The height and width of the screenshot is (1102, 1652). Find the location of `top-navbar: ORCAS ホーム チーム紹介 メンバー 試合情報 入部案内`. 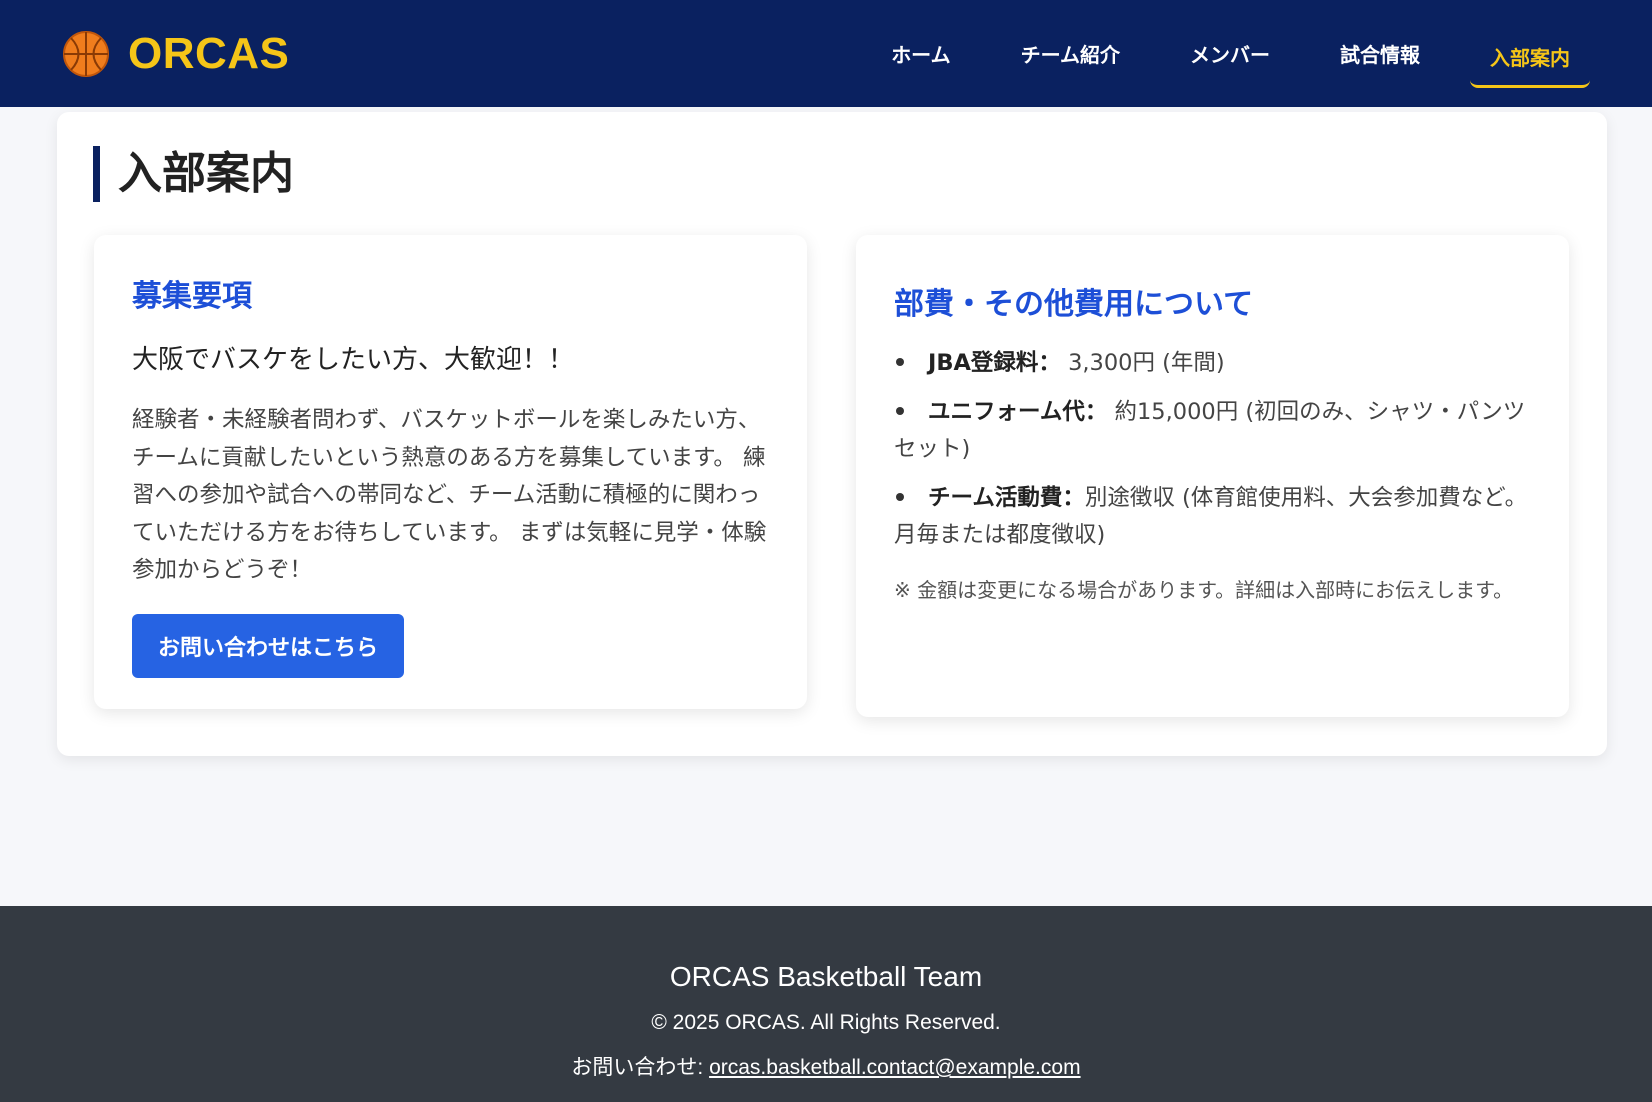

top-navbar: ORCAS ホーム チーム紹介 メンバー 試合情報 入部案内 is located at coordinates (826, 53).